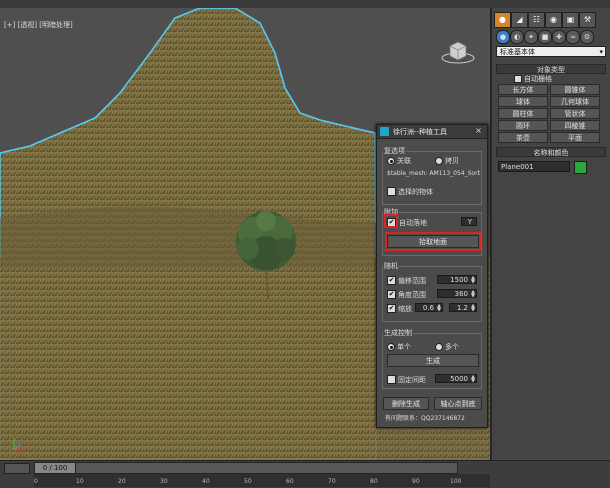  What do you see at coordinates (391, 191) in the screenshot?
I see `selected-objects-checkbox` at bounding box center [391, 191].